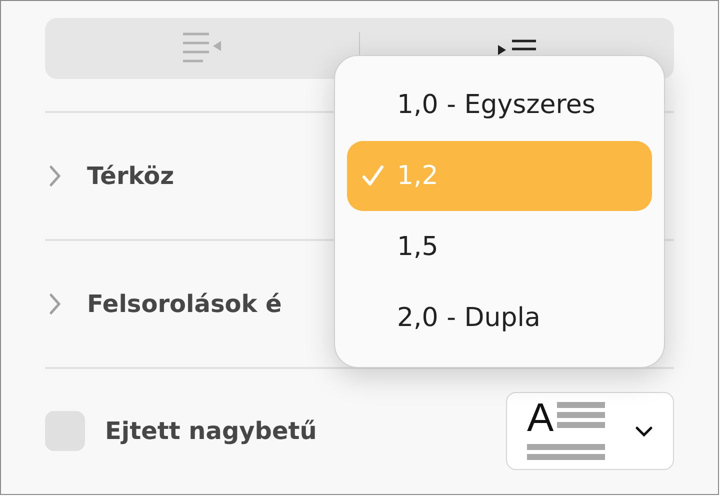  Describe the element at coordinates (184, 304) in the screenshot. I see `section-title: Felsorolások é` at that location.